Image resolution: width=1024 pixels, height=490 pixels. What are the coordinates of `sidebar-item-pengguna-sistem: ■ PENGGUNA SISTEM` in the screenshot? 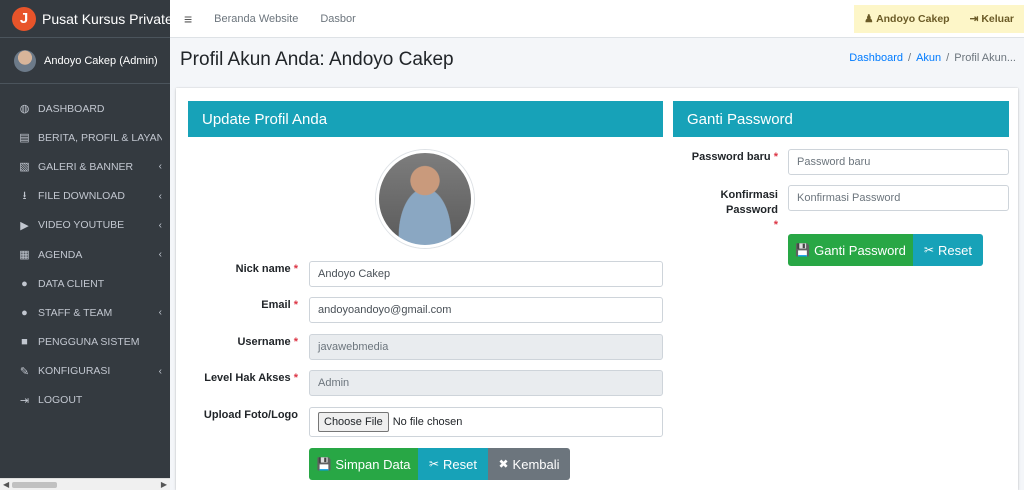 It's located at (85, 342).